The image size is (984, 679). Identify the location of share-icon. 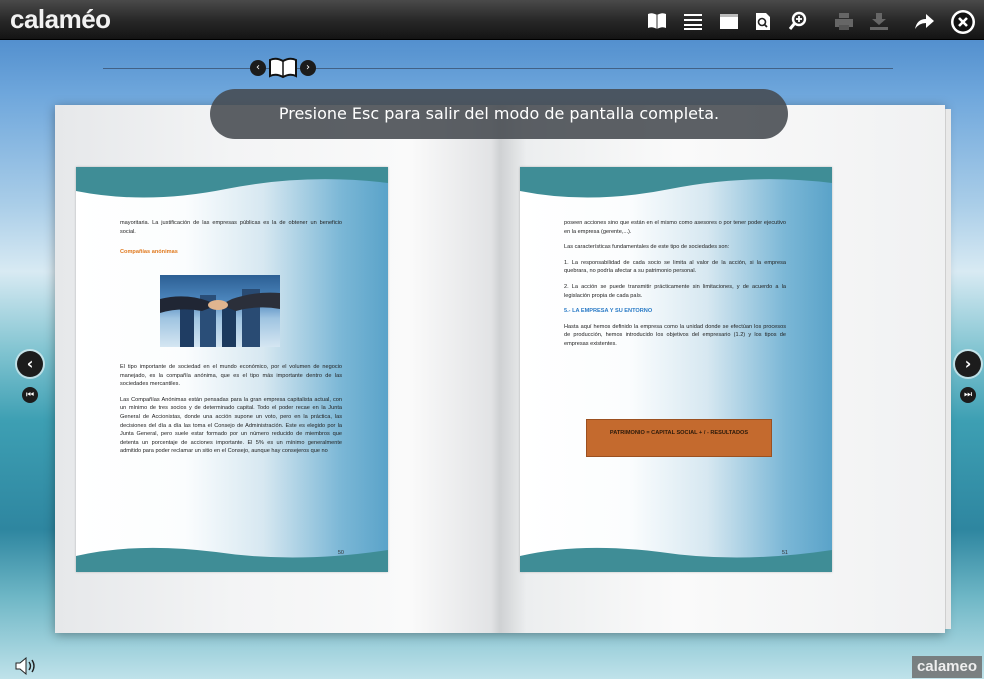
(924, 21).